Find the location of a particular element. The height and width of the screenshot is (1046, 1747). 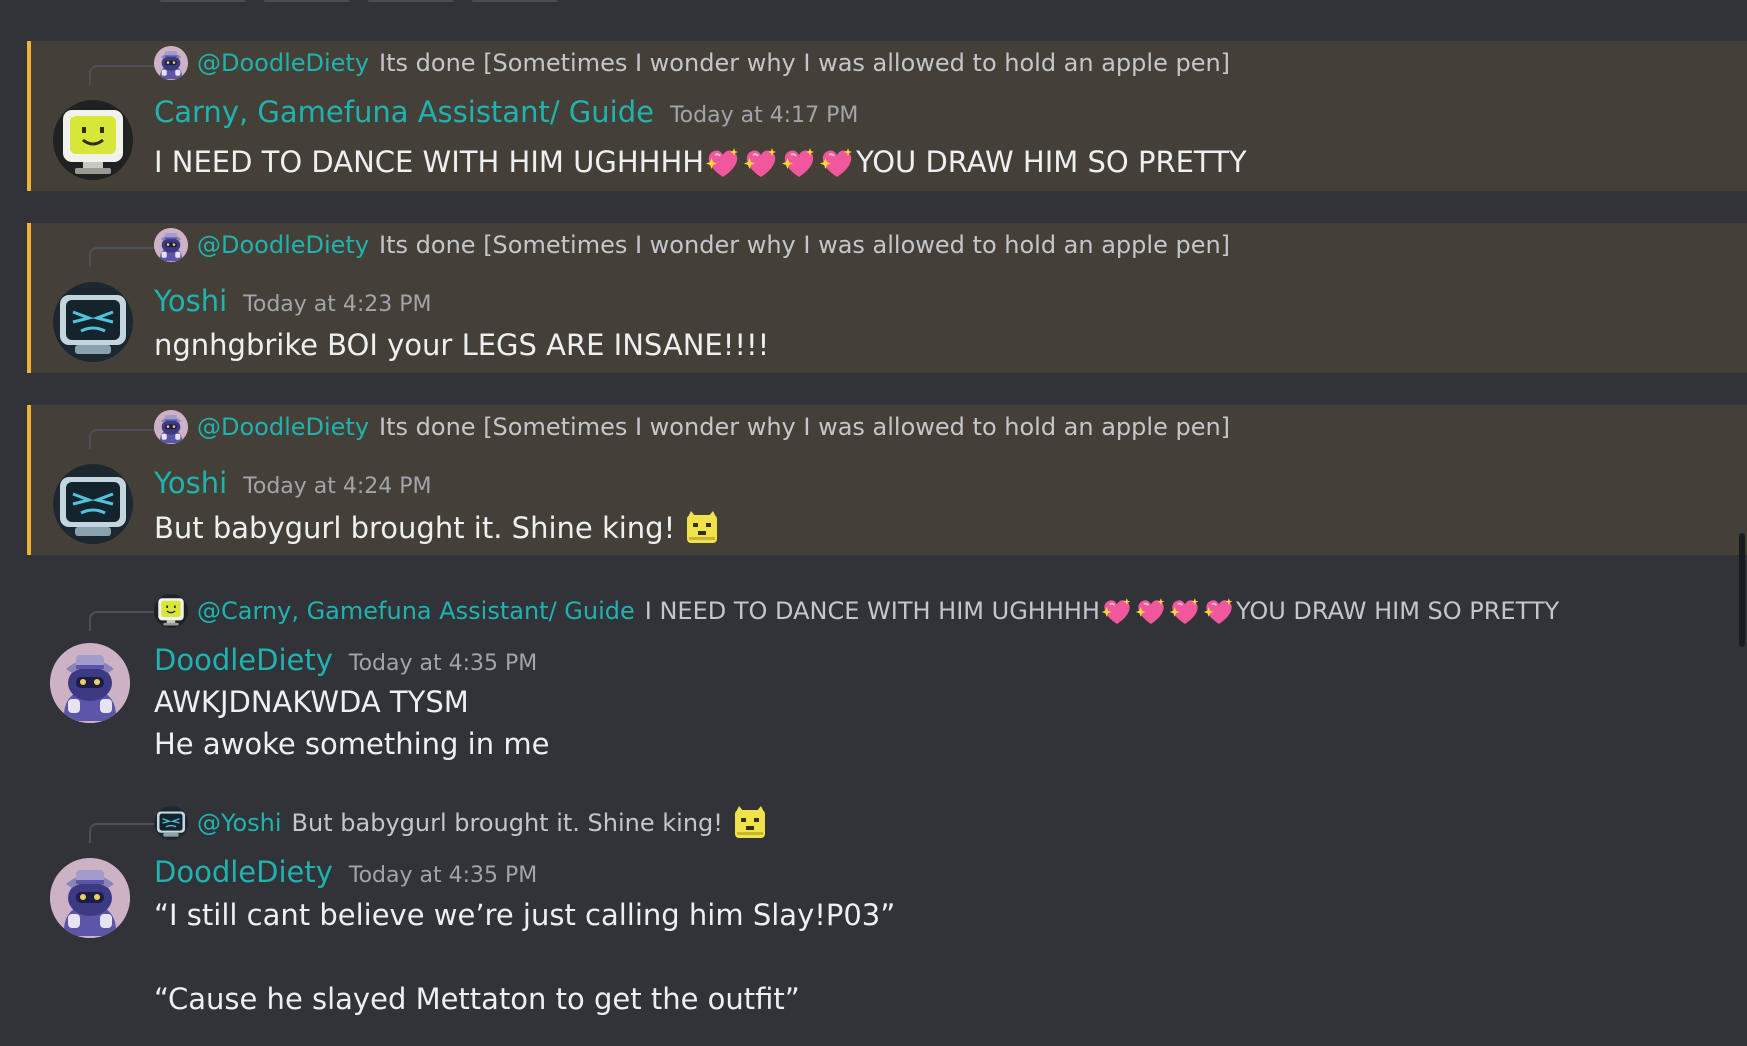

message-text: I NEED TO DANCE WITH HIM UGHHHH is located at coordinates (429, 162).